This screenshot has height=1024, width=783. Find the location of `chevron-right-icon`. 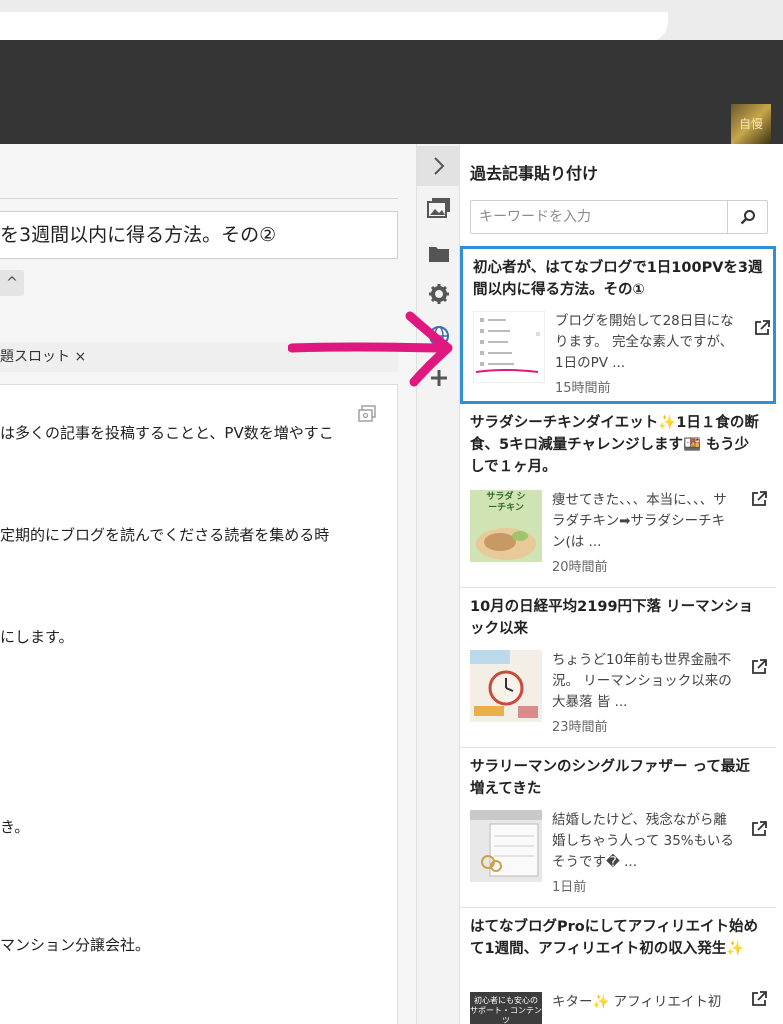

chevron-right-icon is located at coordinates (439, 166).